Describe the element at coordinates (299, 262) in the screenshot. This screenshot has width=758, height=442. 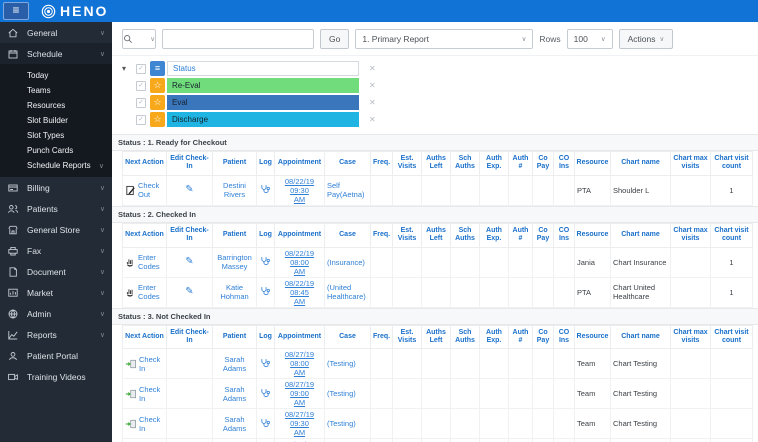
I see `appointment-link: 08/22/19 08:00 AM` at that location.